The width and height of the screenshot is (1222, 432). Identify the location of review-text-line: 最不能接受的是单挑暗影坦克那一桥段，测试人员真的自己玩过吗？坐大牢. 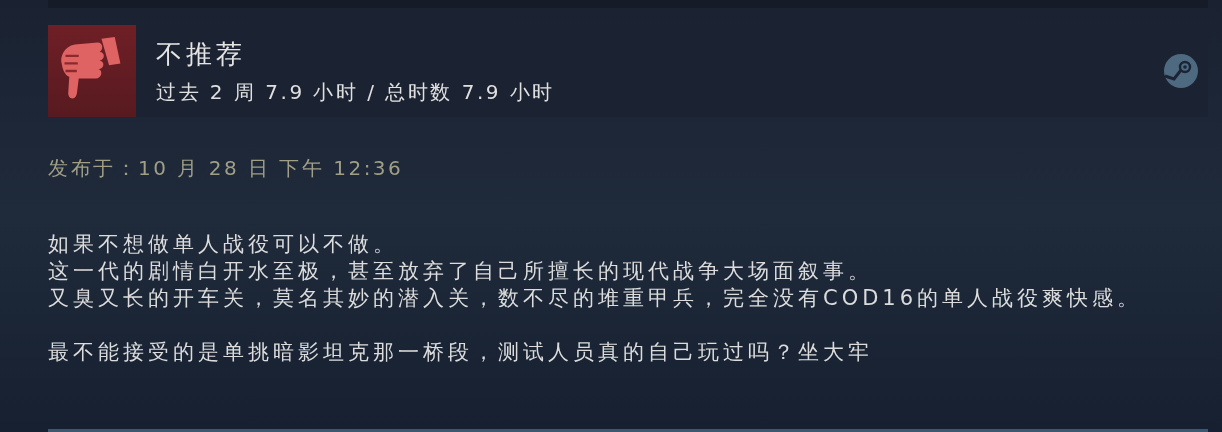
(461, 352).